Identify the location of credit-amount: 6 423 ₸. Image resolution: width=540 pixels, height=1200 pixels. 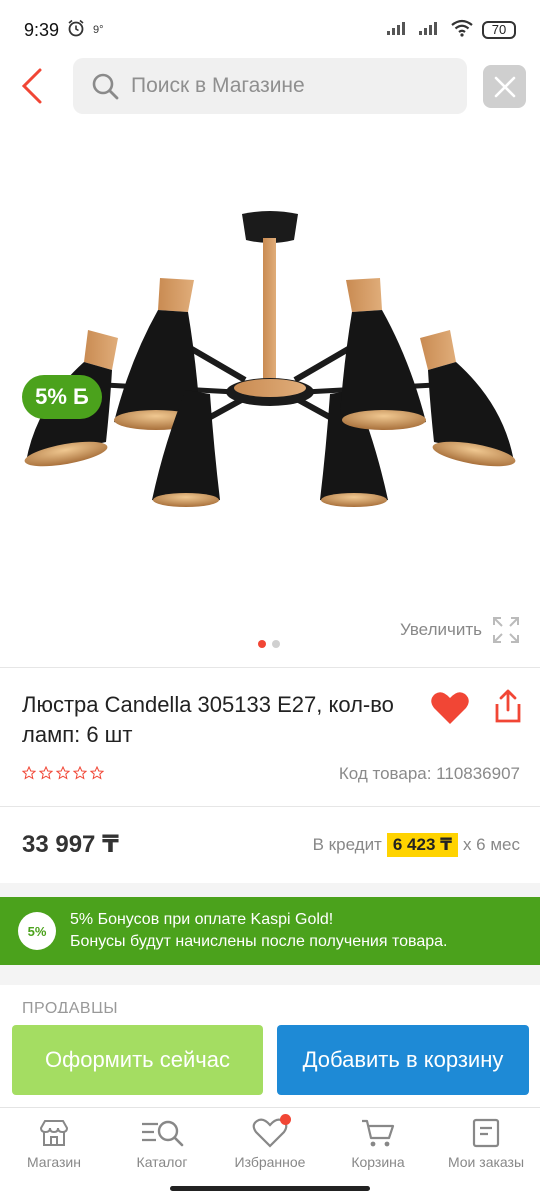
(422, 845).